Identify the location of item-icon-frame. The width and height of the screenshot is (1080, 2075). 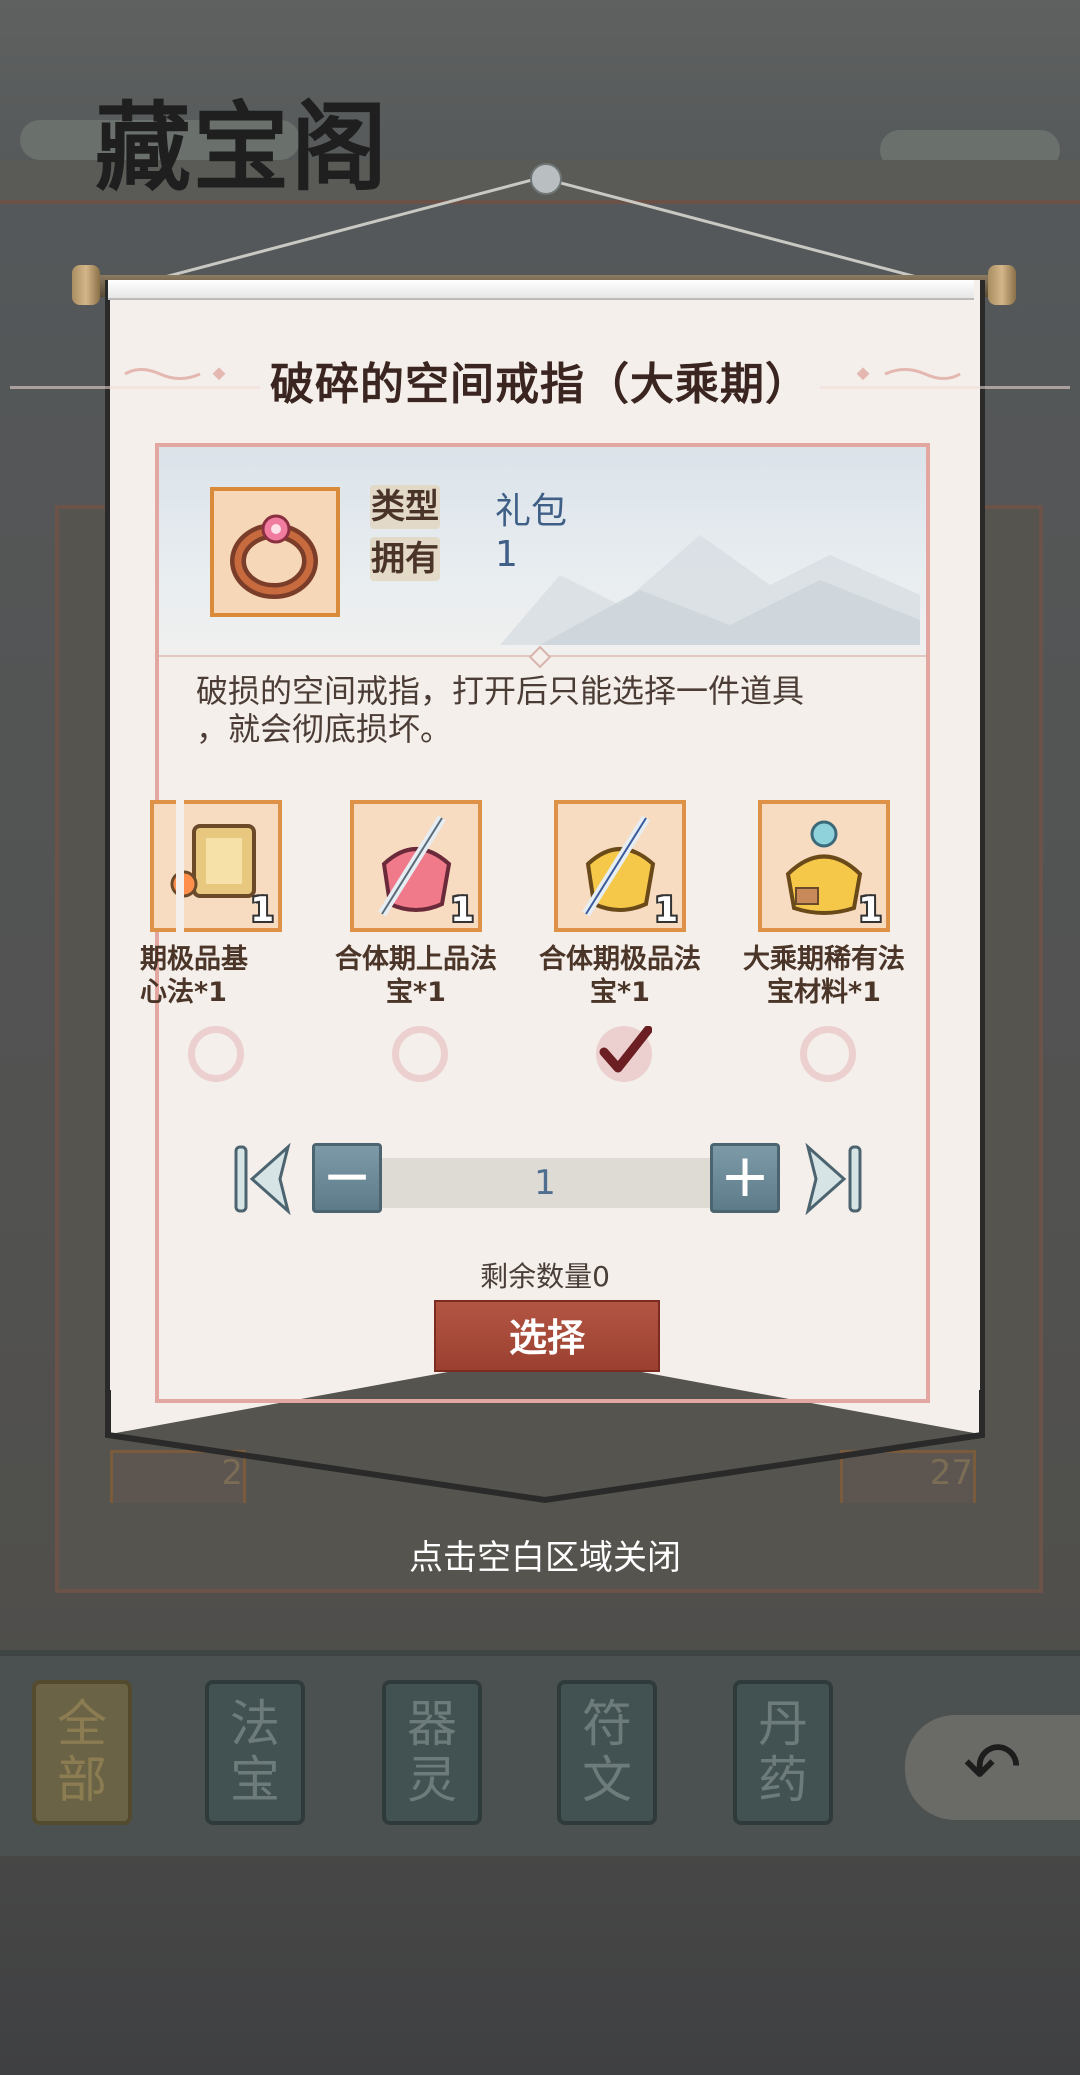
(275, 552).